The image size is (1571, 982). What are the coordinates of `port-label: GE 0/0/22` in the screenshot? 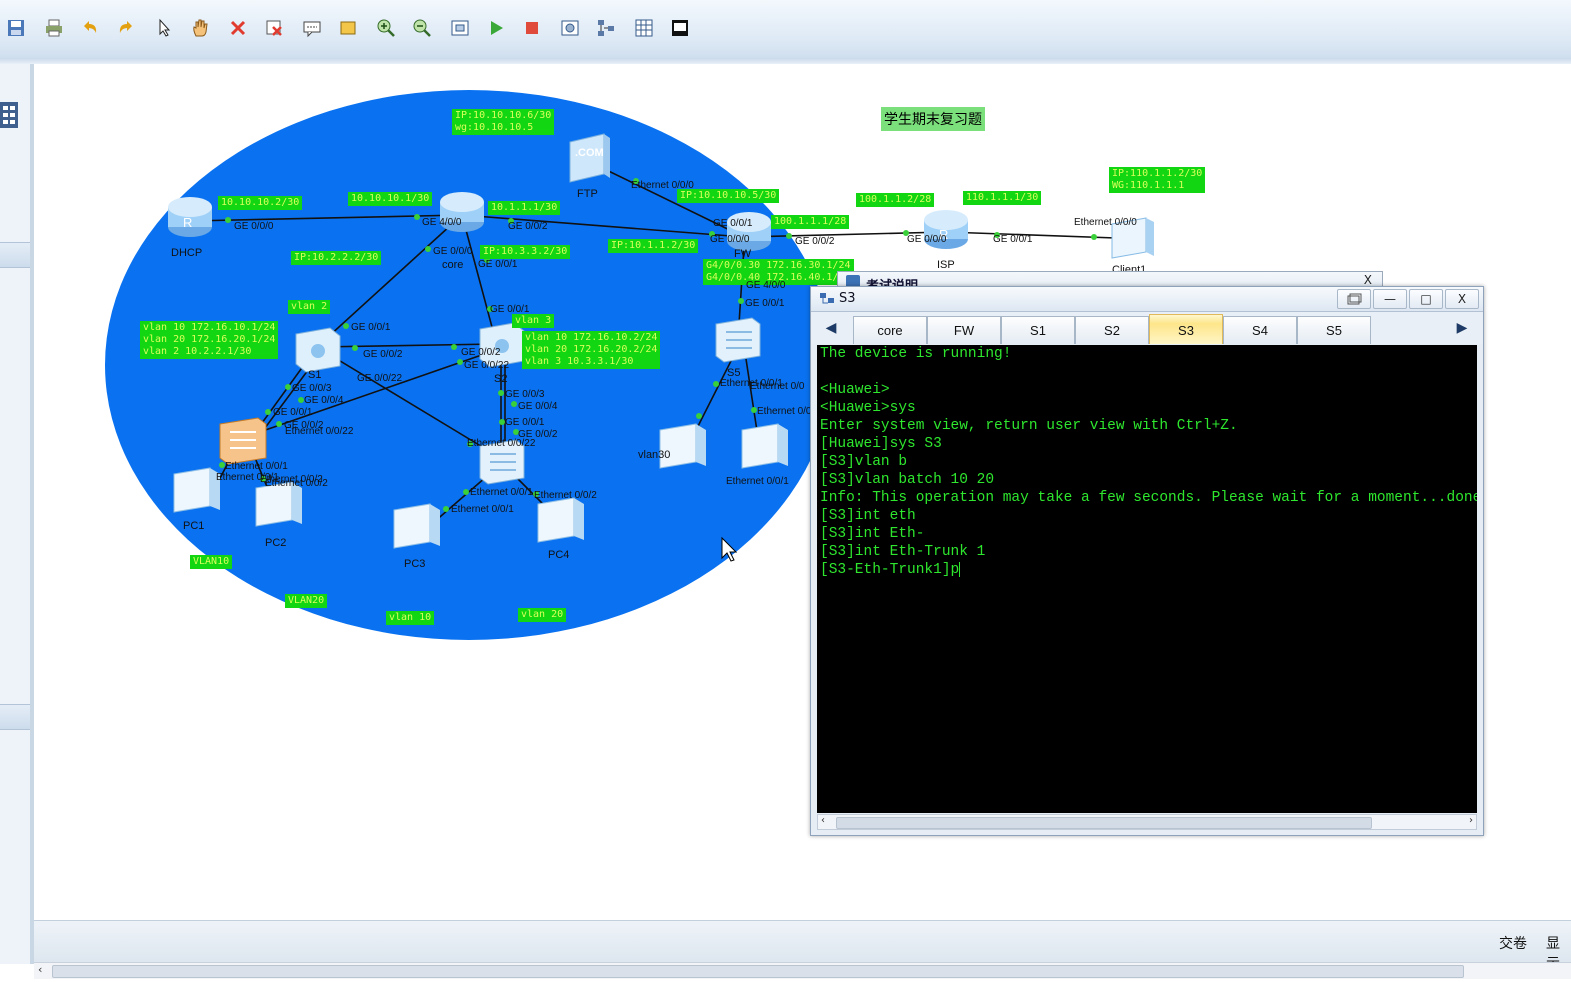 It's located at (487, 365).